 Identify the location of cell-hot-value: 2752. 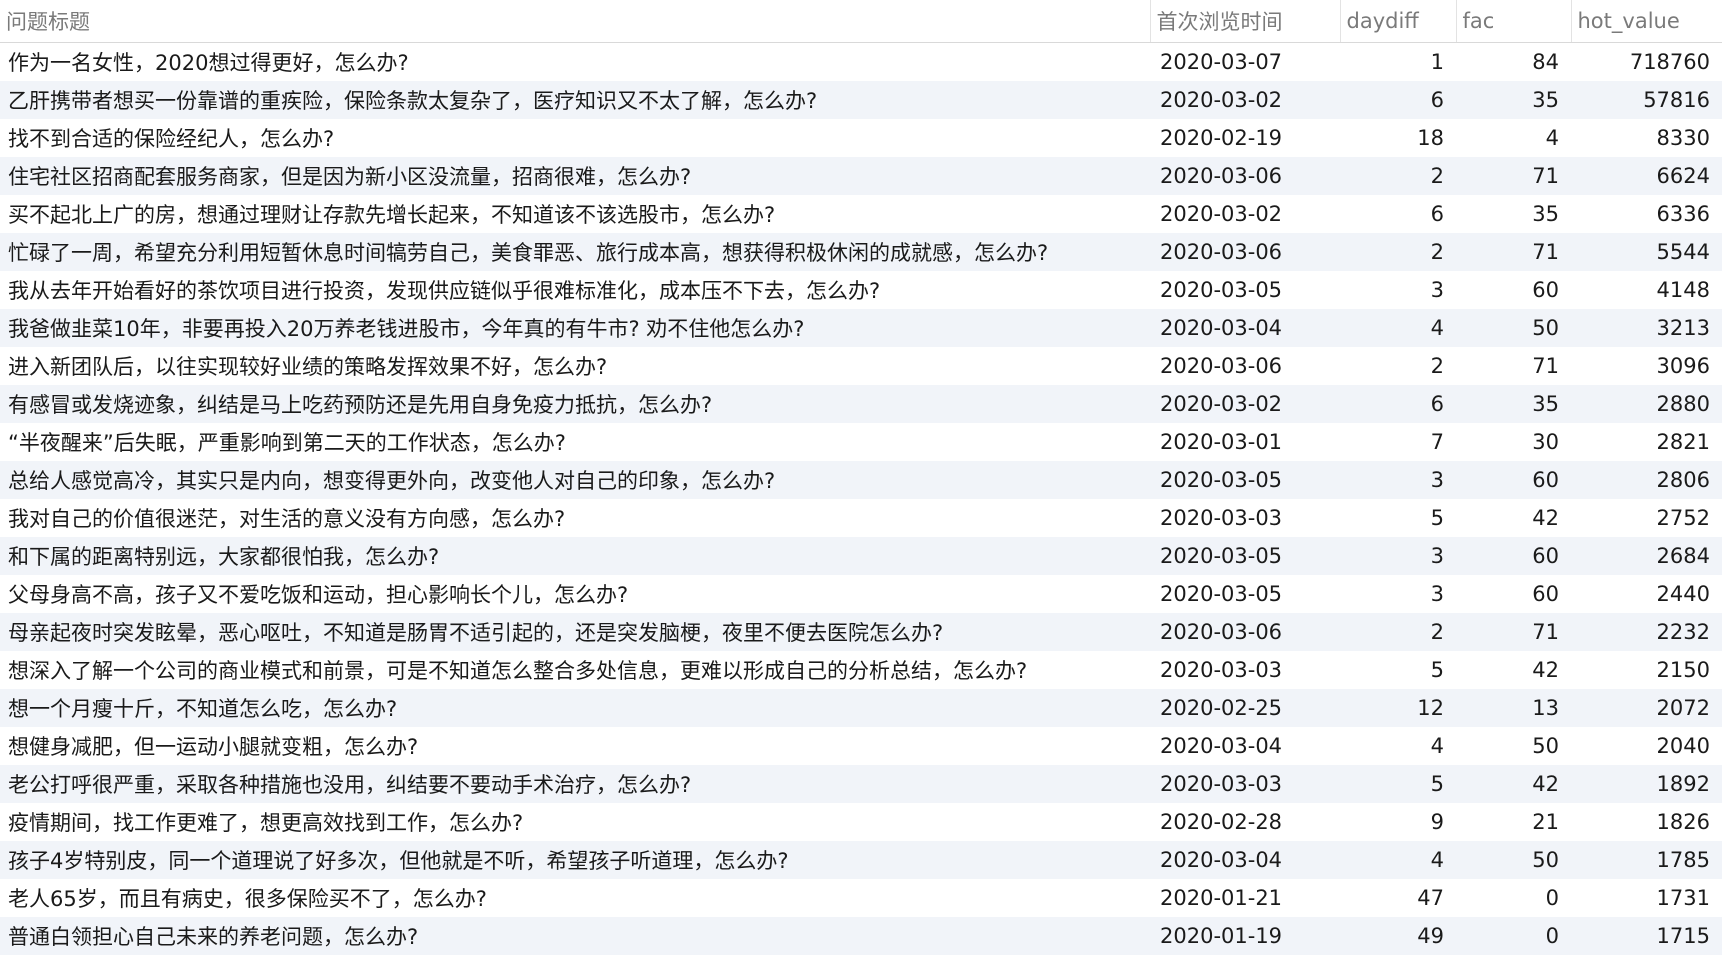
(1646, 518).